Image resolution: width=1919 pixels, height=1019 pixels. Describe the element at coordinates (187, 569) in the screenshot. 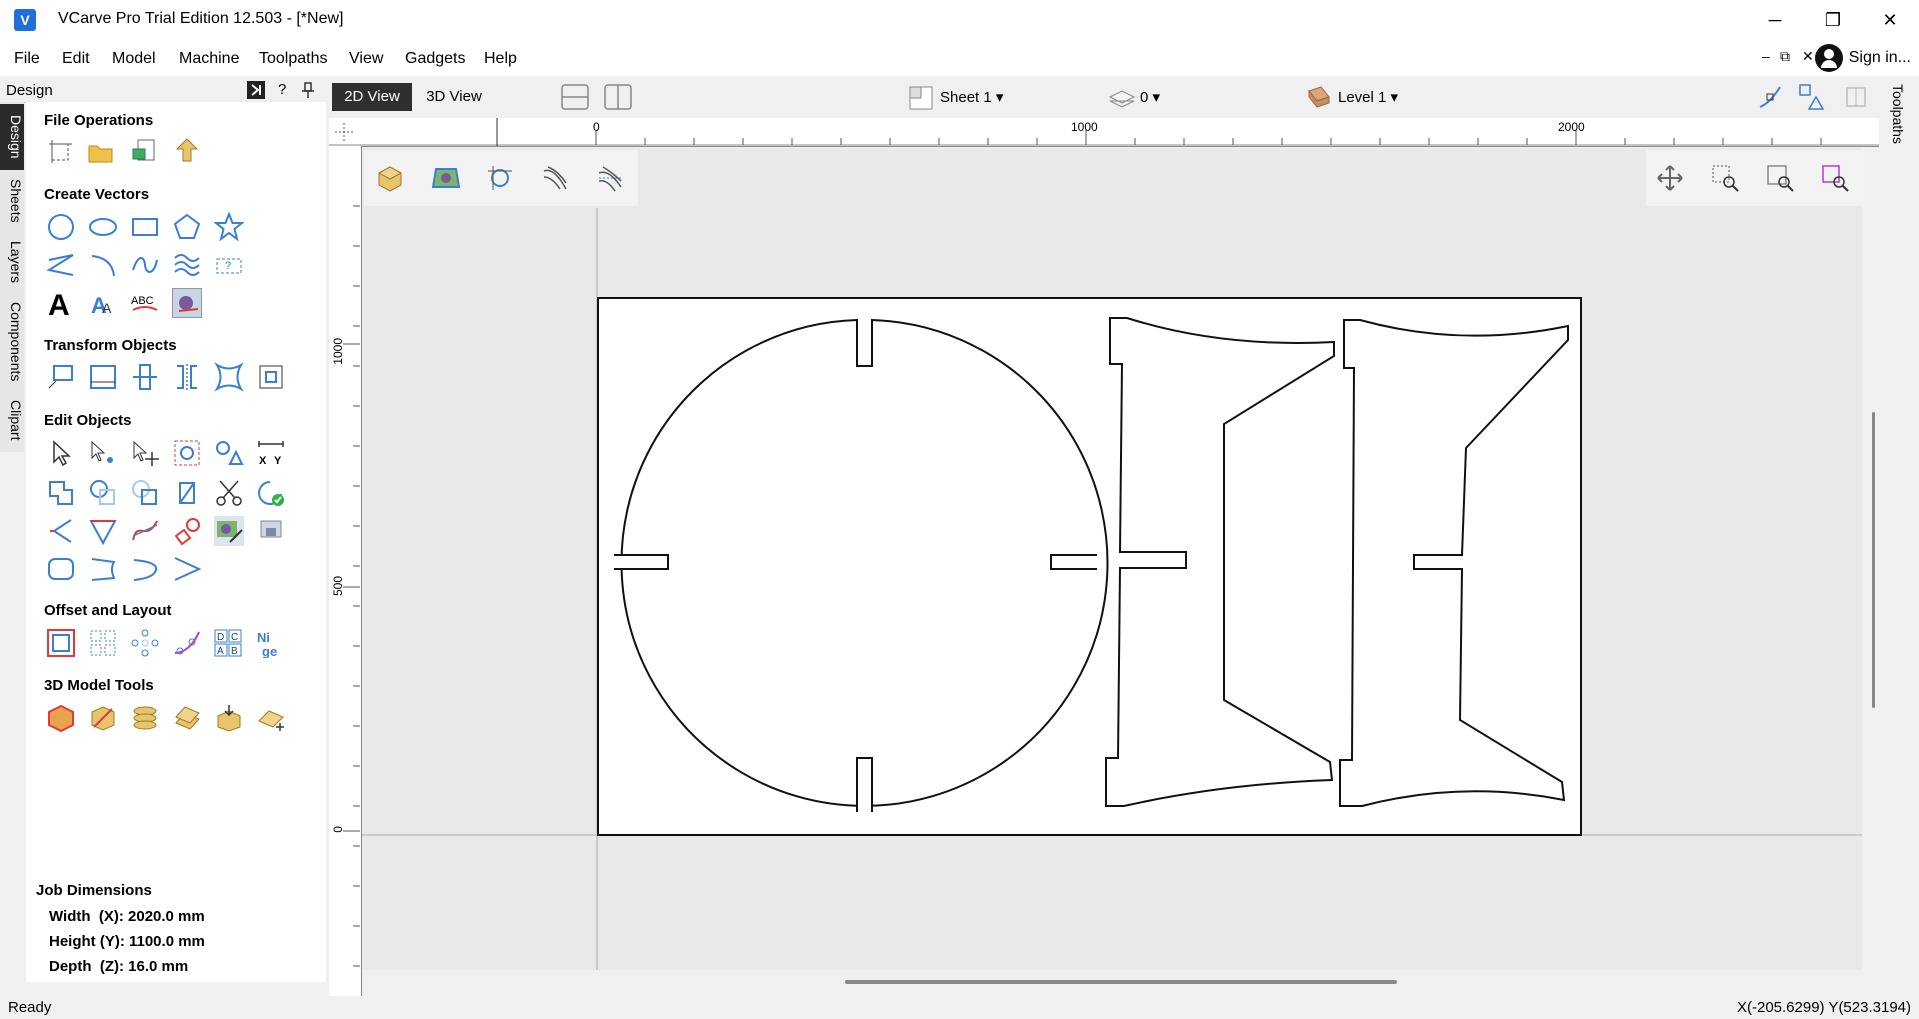

I see `vector-fan-icon` at that location.